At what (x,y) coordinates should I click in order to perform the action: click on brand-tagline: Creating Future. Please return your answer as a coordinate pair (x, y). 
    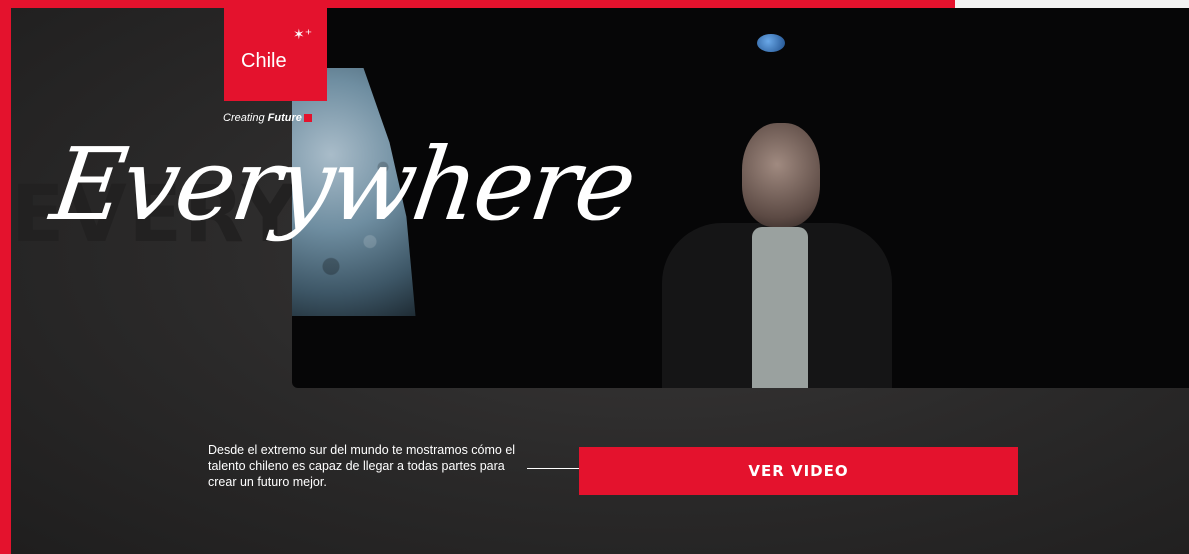
    Looking at the image, I should click on (267, 118).